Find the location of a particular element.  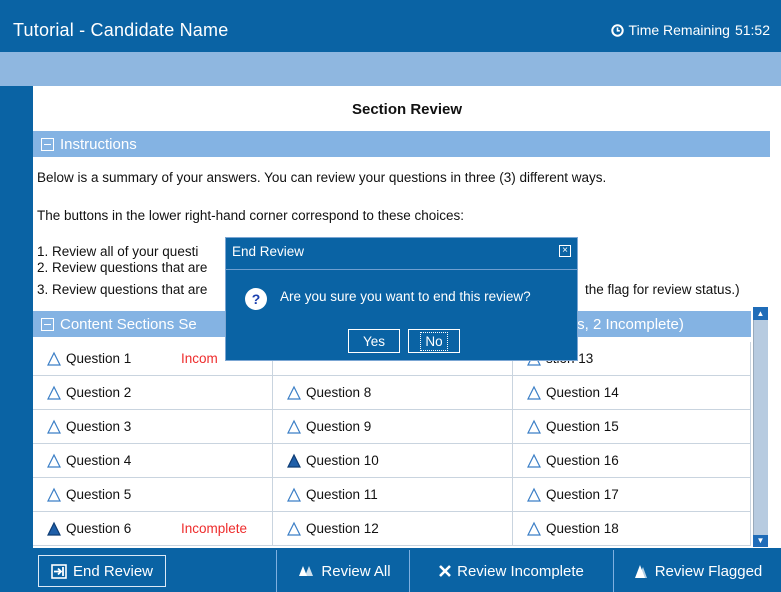

question-label: Question 4 is located at coordinates (99, 460).